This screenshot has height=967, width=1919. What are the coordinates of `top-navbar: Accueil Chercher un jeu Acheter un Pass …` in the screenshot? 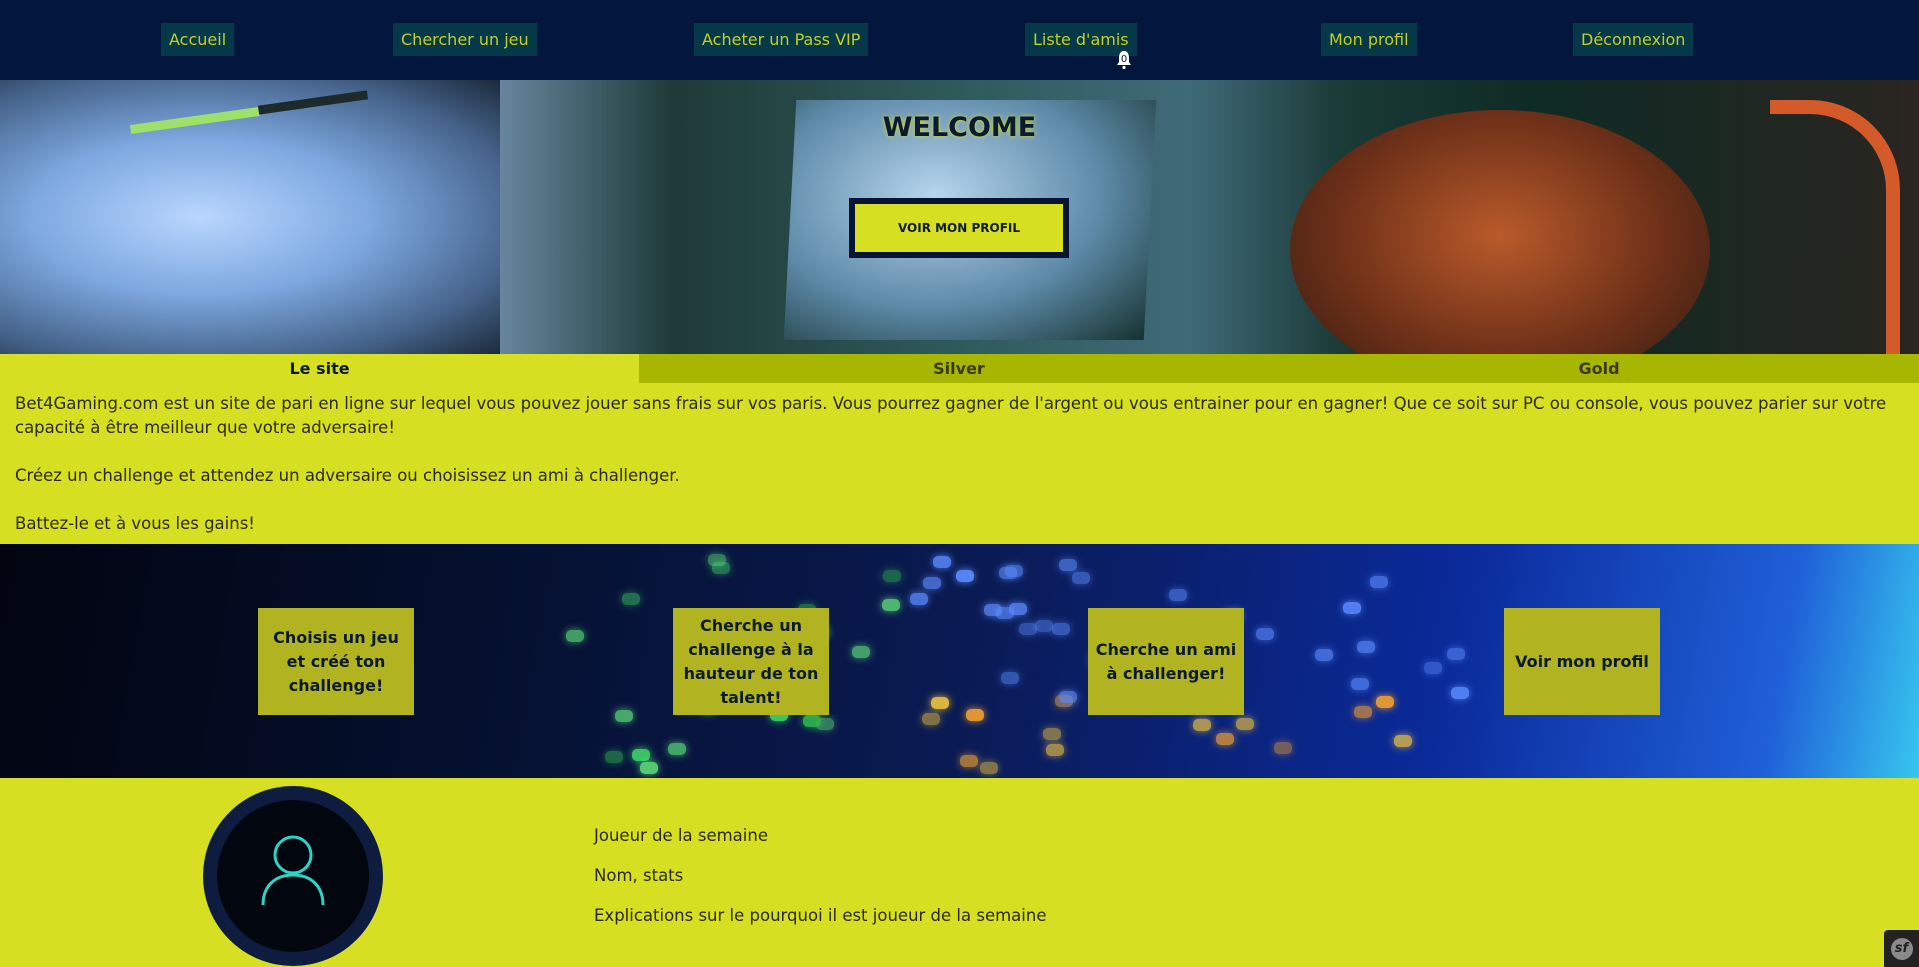 It's located at (959, 40).